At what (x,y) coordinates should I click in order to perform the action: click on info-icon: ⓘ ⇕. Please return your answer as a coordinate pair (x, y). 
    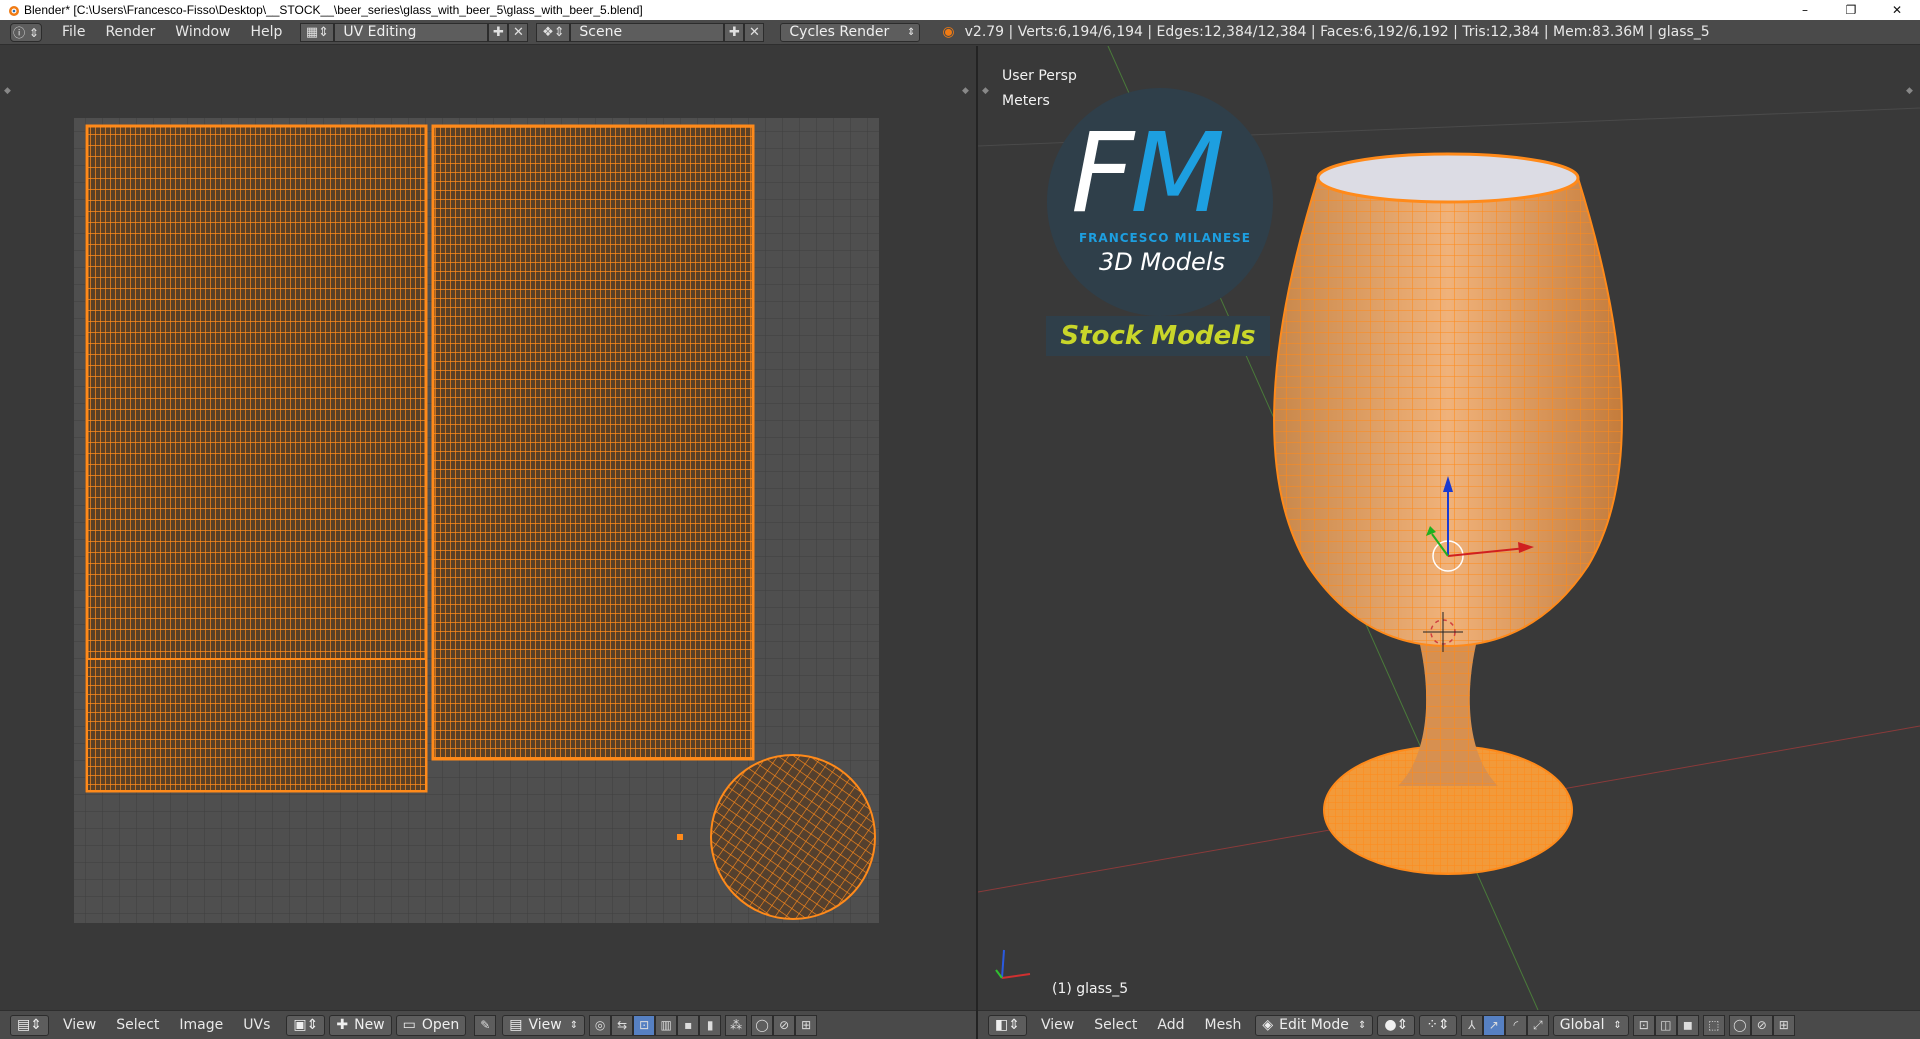
    Looking at the image, I should click on (26, 32).